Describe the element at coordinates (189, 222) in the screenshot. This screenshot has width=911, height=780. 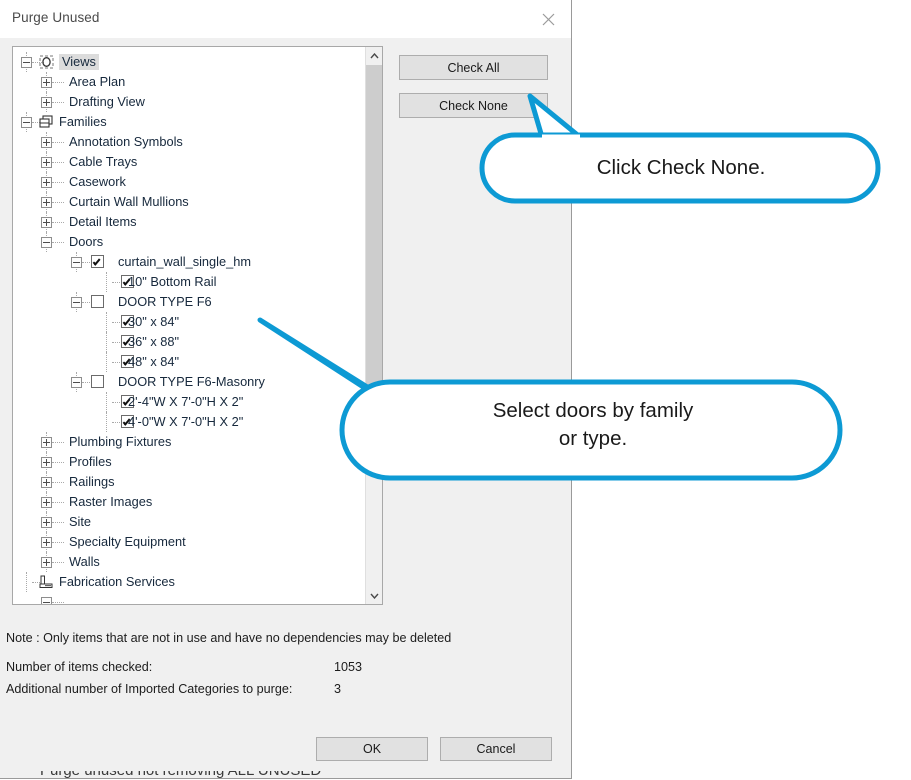
I see `tree-row: Detail Items` at that location.